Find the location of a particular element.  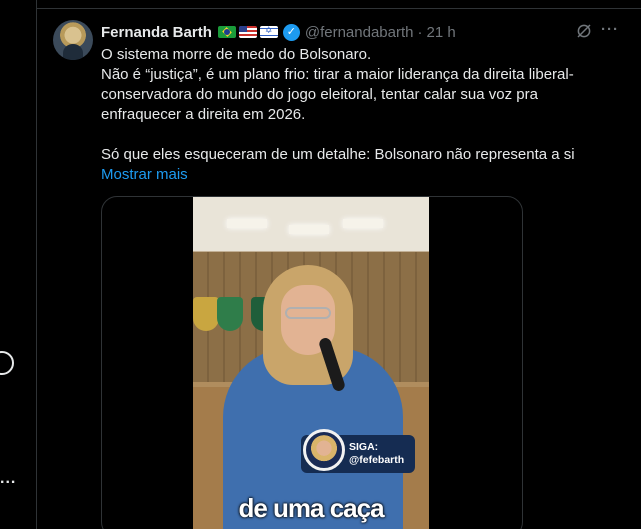

tweet-line: enfraquecer a direita em 2026. is located at coordinates (203, 114).